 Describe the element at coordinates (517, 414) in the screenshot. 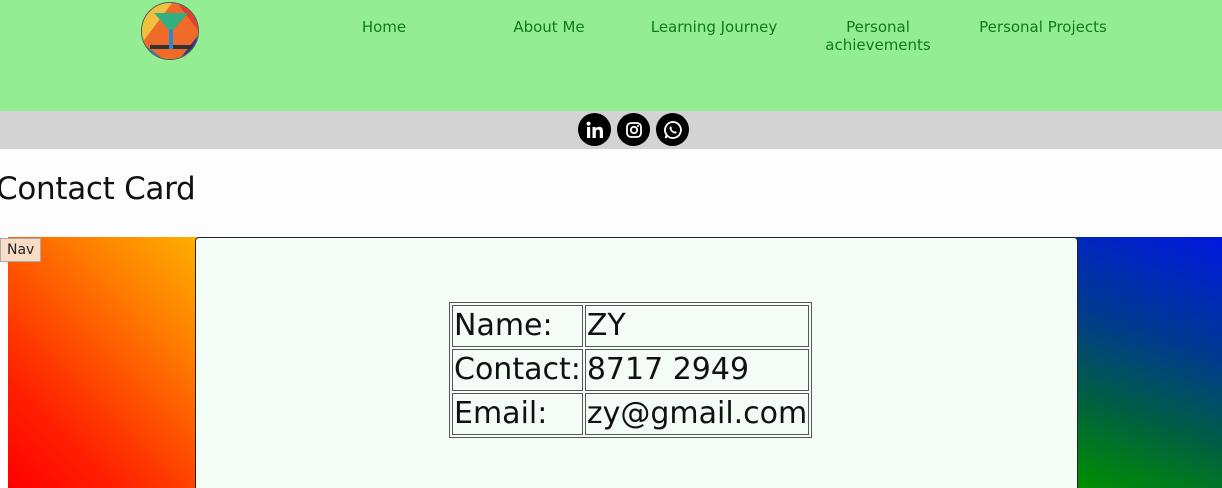

I see `email-label: Email:` at that location.